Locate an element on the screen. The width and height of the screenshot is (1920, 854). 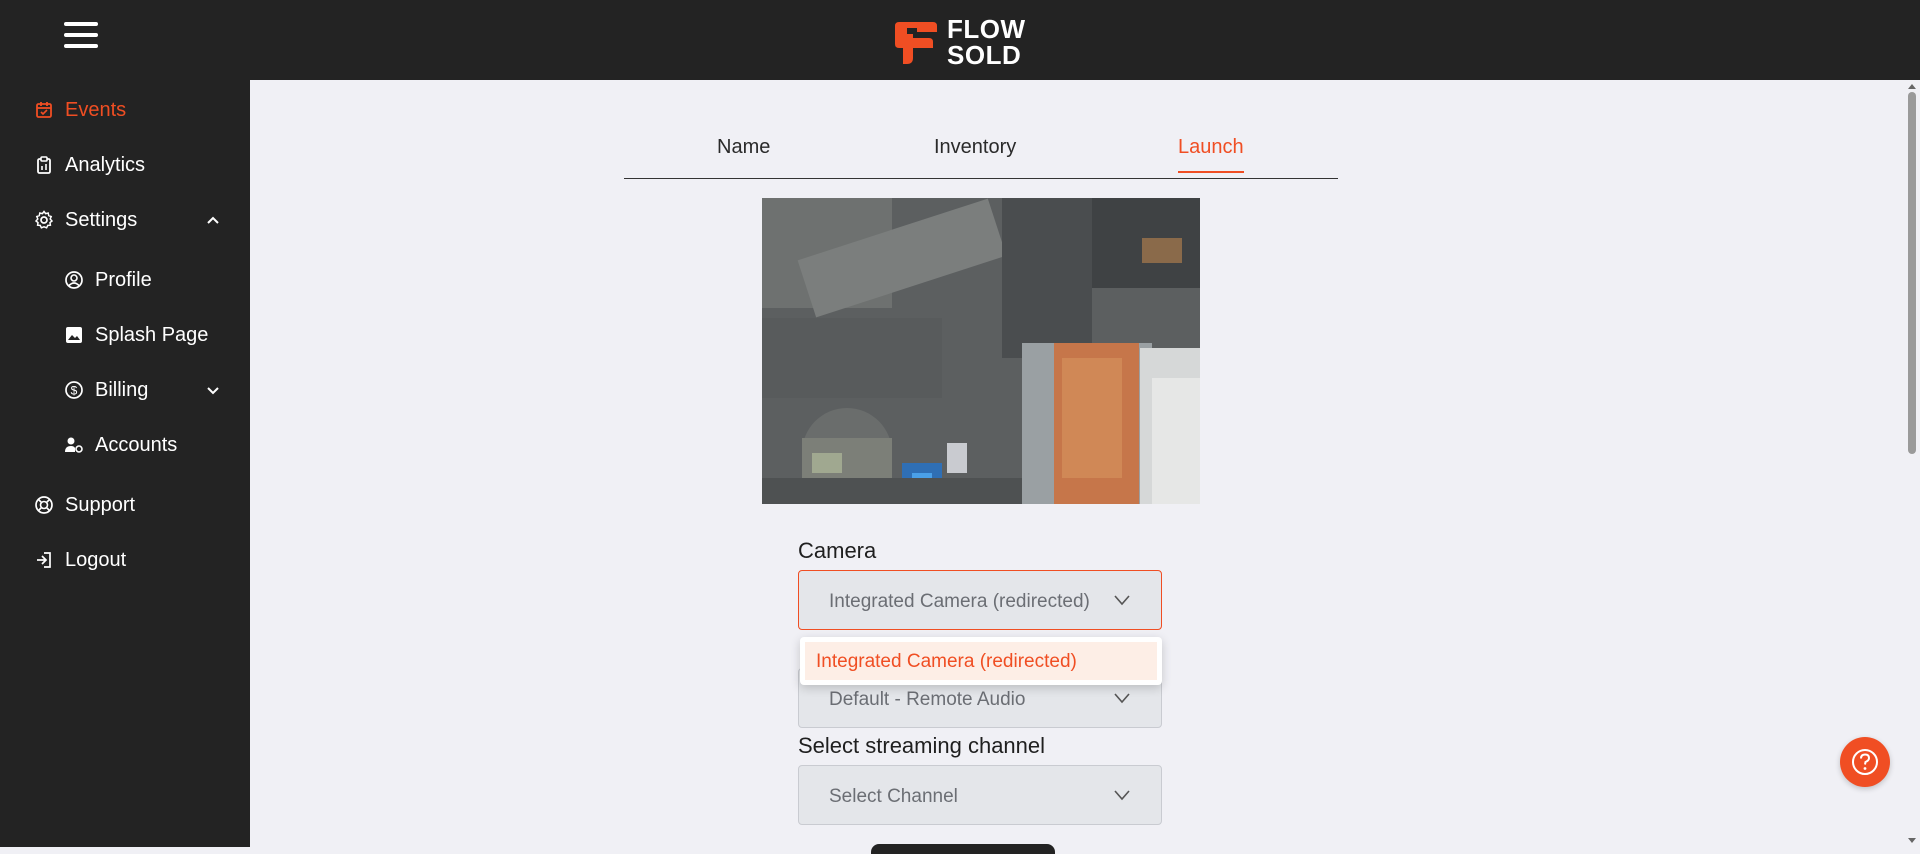
channel-select-placeholder: Select Channel is located at coordinates (893, 796).